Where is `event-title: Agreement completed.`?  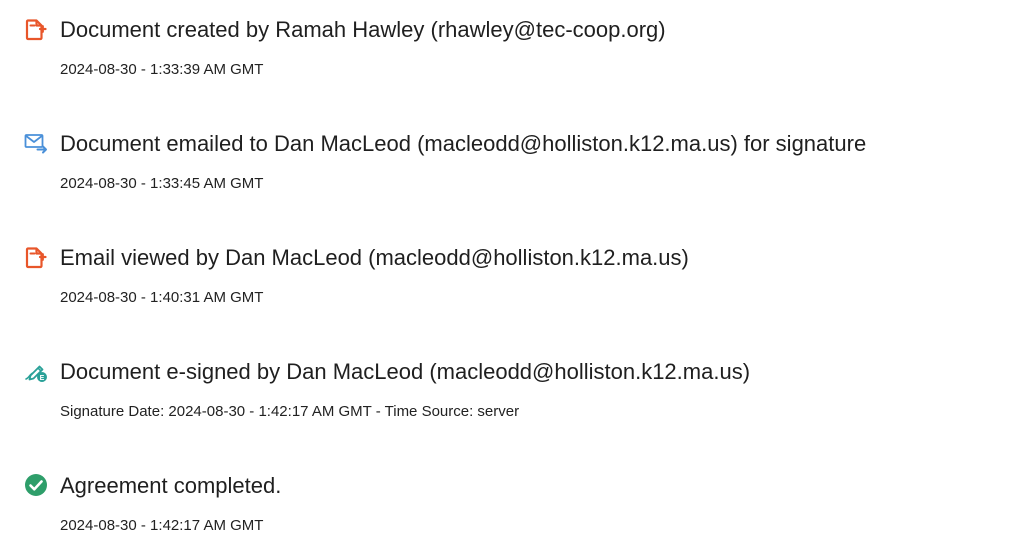 event-title: Agreement completed. is located at coordinates (171, 485).